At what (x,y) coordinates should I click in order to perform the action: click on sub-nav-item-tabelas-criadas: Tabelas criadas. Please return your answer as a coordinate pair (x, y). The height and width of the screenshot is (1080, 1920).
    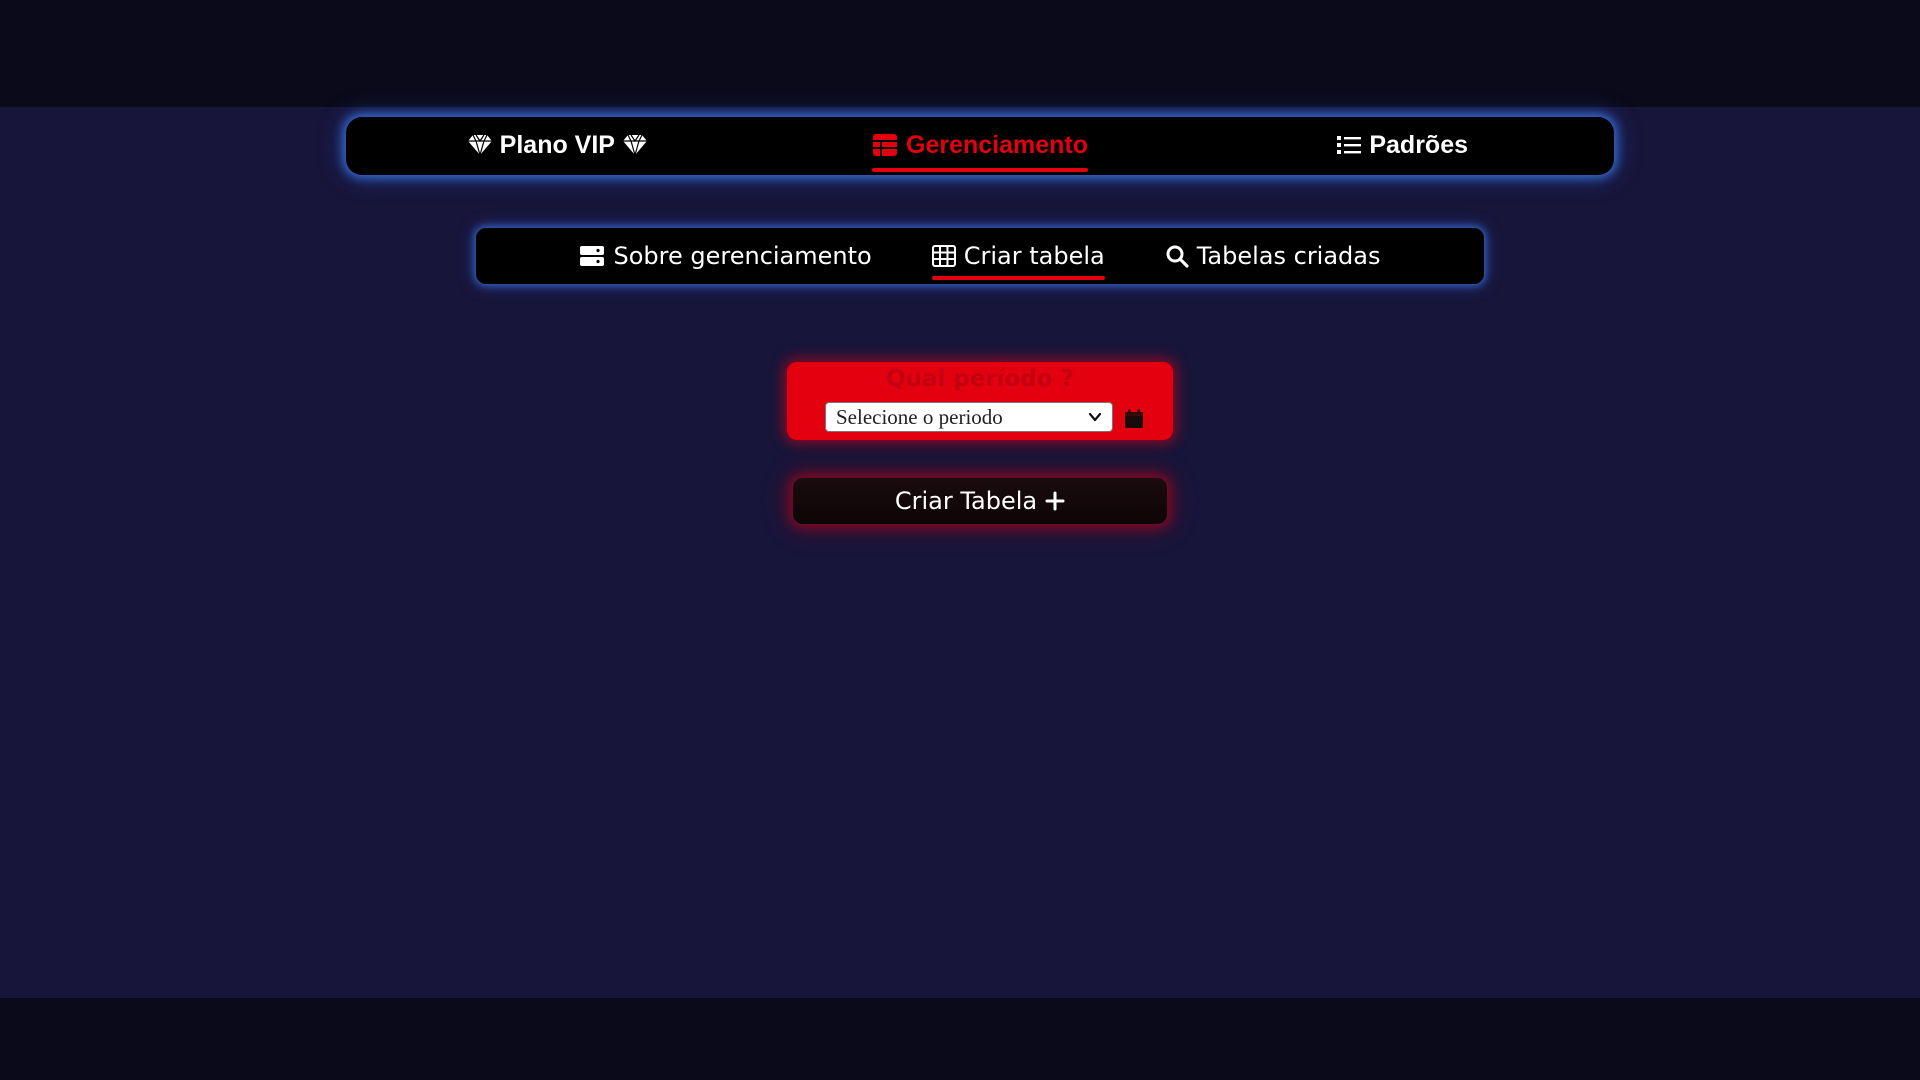
    Looking at the image, I should click on (1273, 256).